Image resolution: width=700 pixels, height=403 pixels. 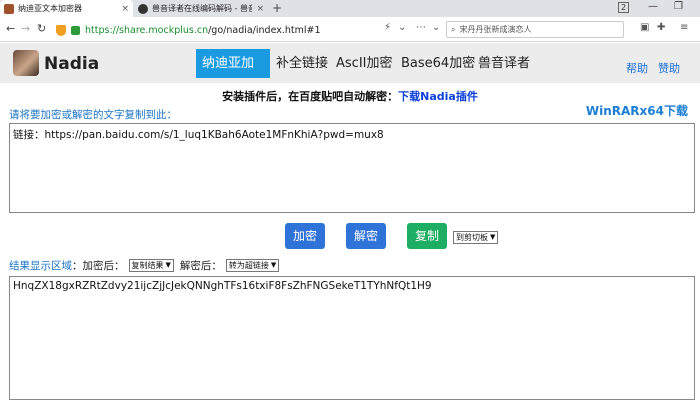 I want to click on sponsor-link: 赞助, so click(x=669, y=68).